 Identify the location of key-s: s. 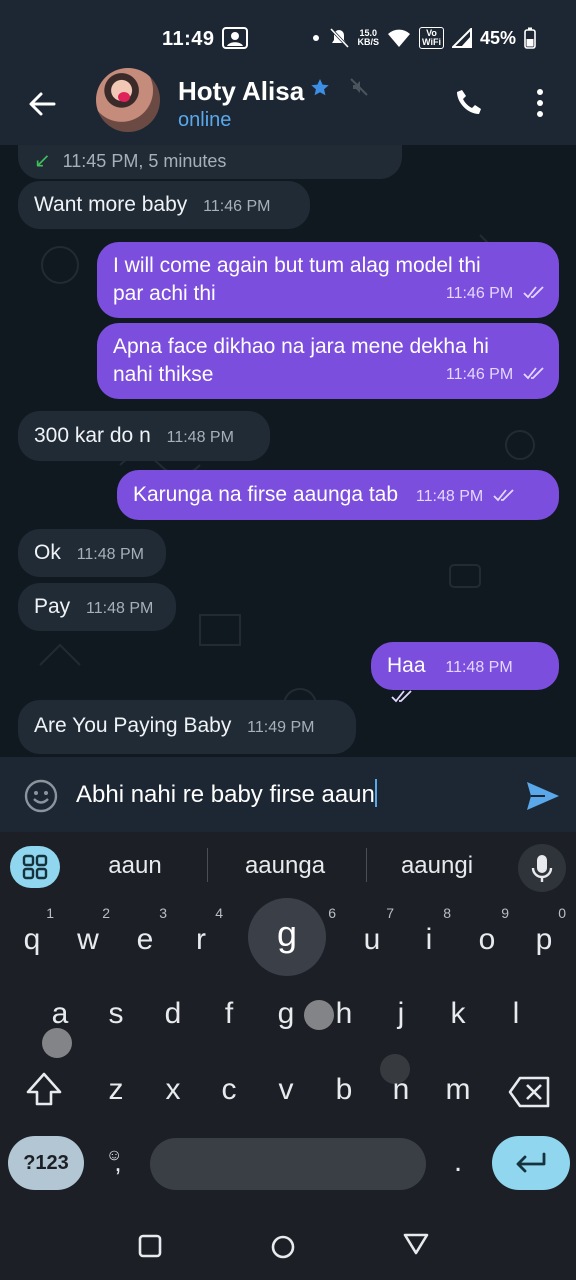
(116, 1014).